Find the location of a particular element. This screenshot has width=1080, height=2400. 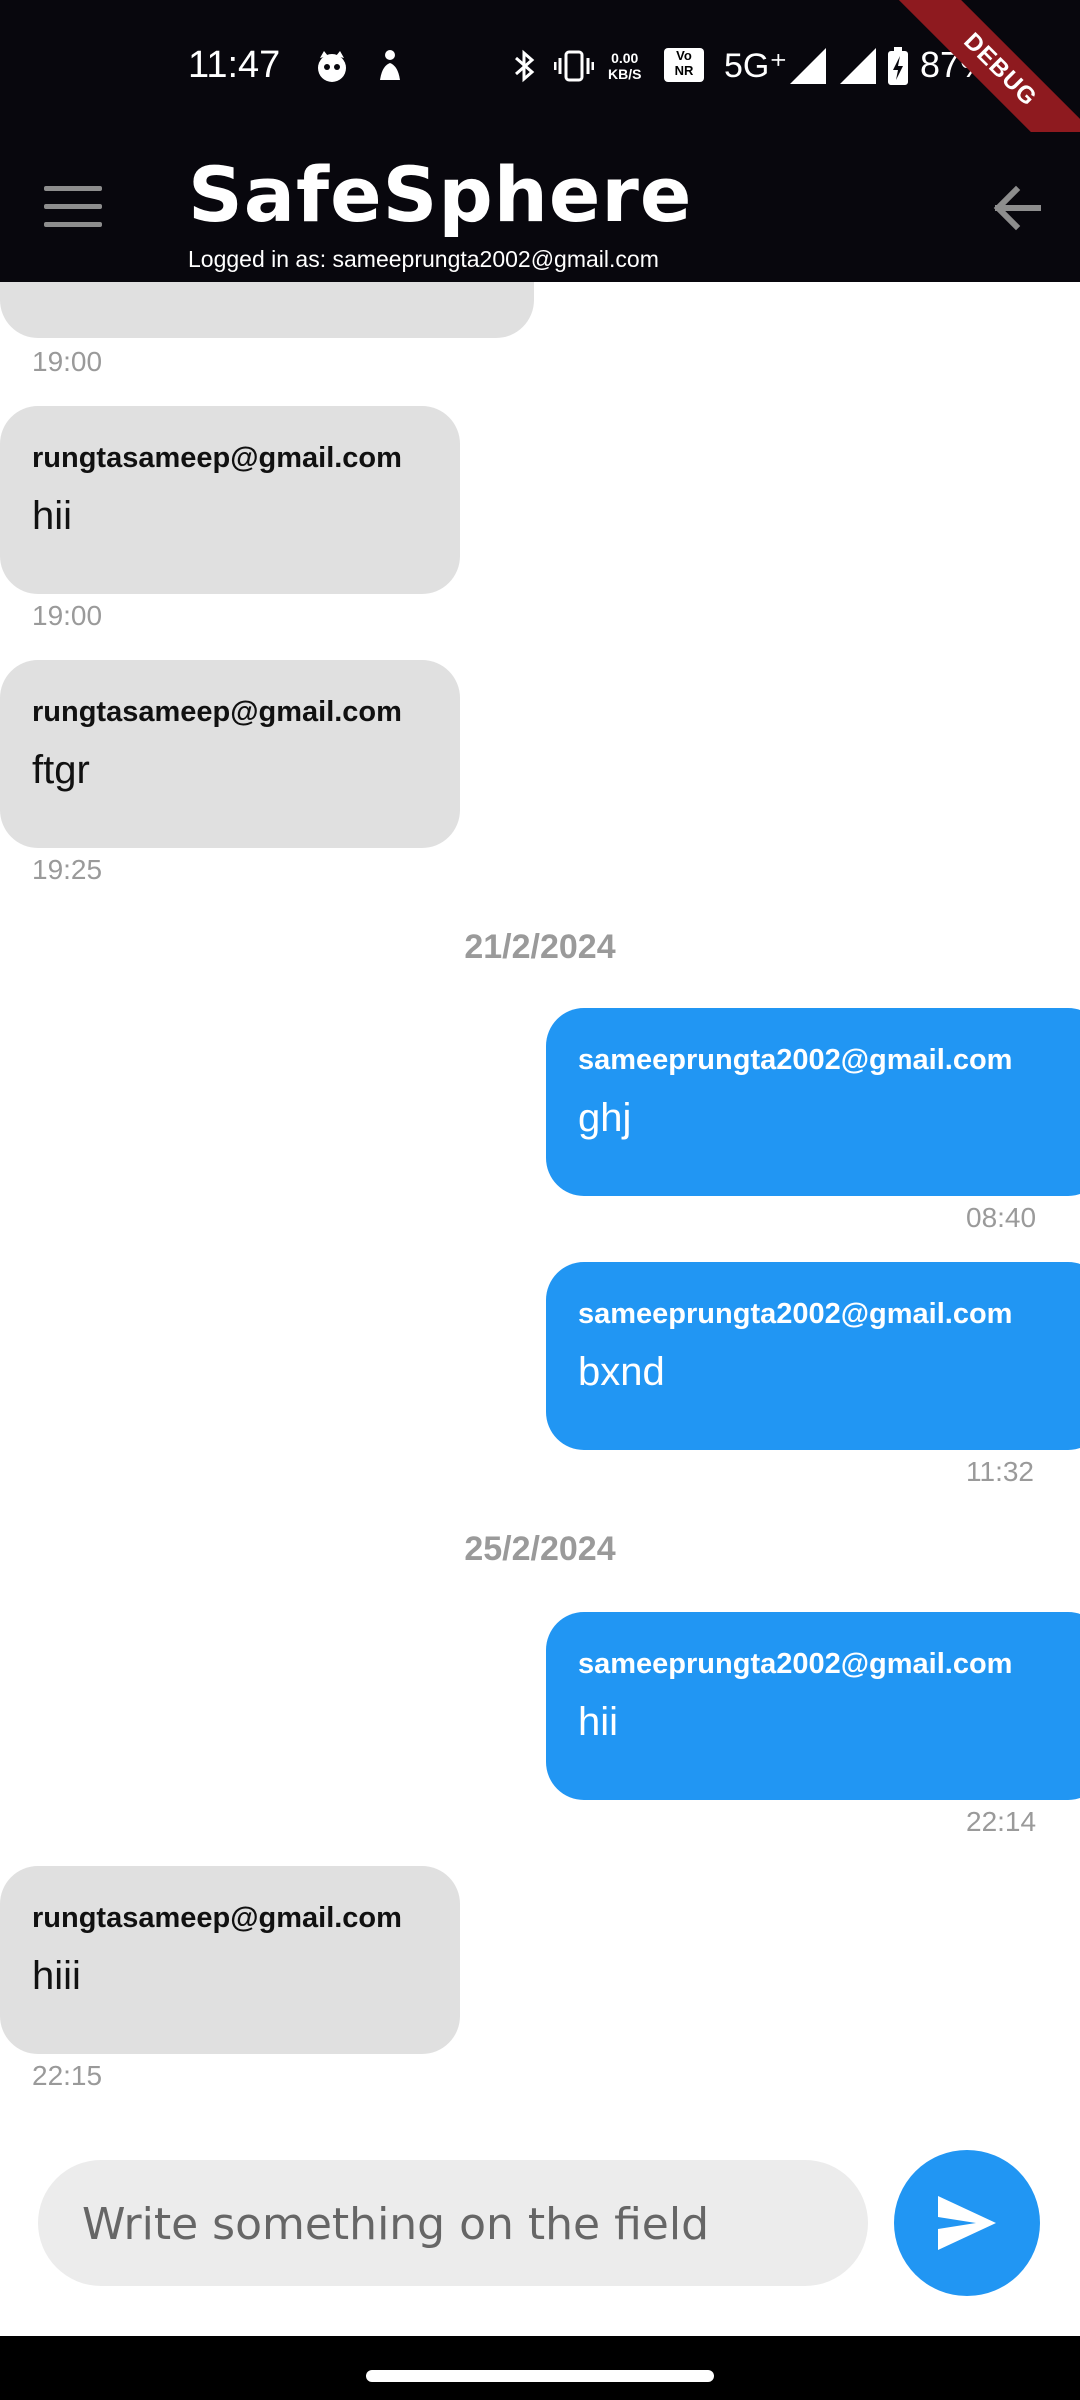

send-button is located at coordinates (967, 2223).